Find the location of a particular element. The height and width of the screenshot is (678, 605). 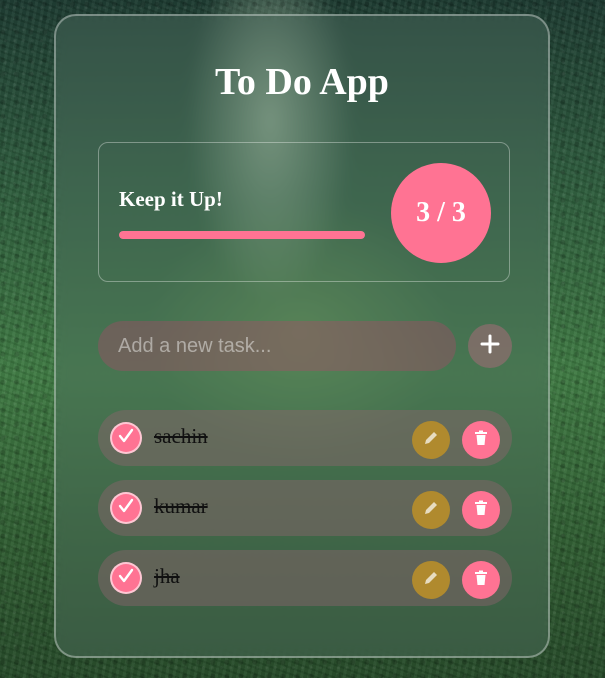

task-text: kumar is located at coordinates (181, 506).